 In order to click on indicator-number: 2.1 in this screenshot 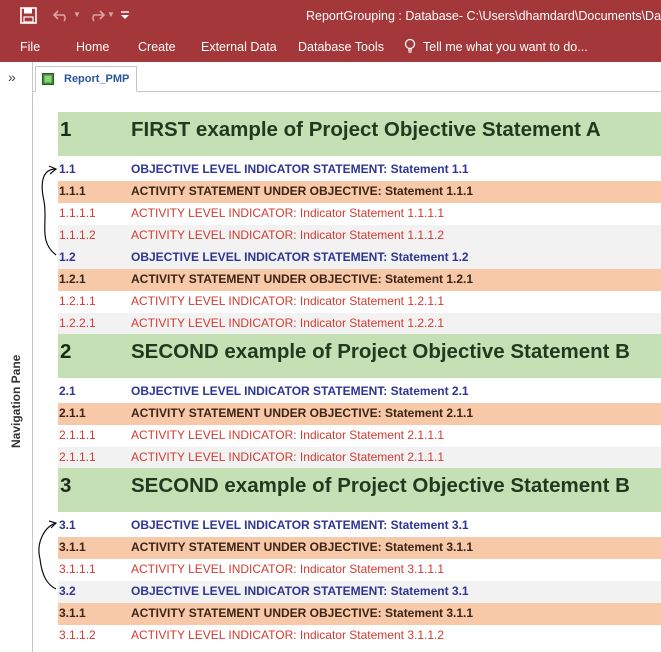, I will do `click(67, 391)`.